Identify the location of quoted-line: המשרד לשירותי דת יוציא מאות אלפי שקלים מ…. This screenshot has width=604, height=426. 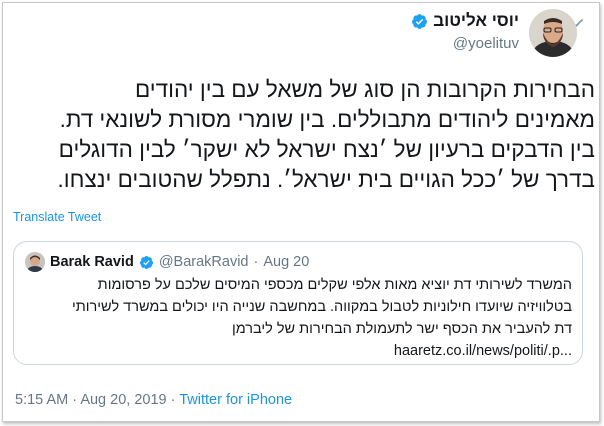
(334, 285).